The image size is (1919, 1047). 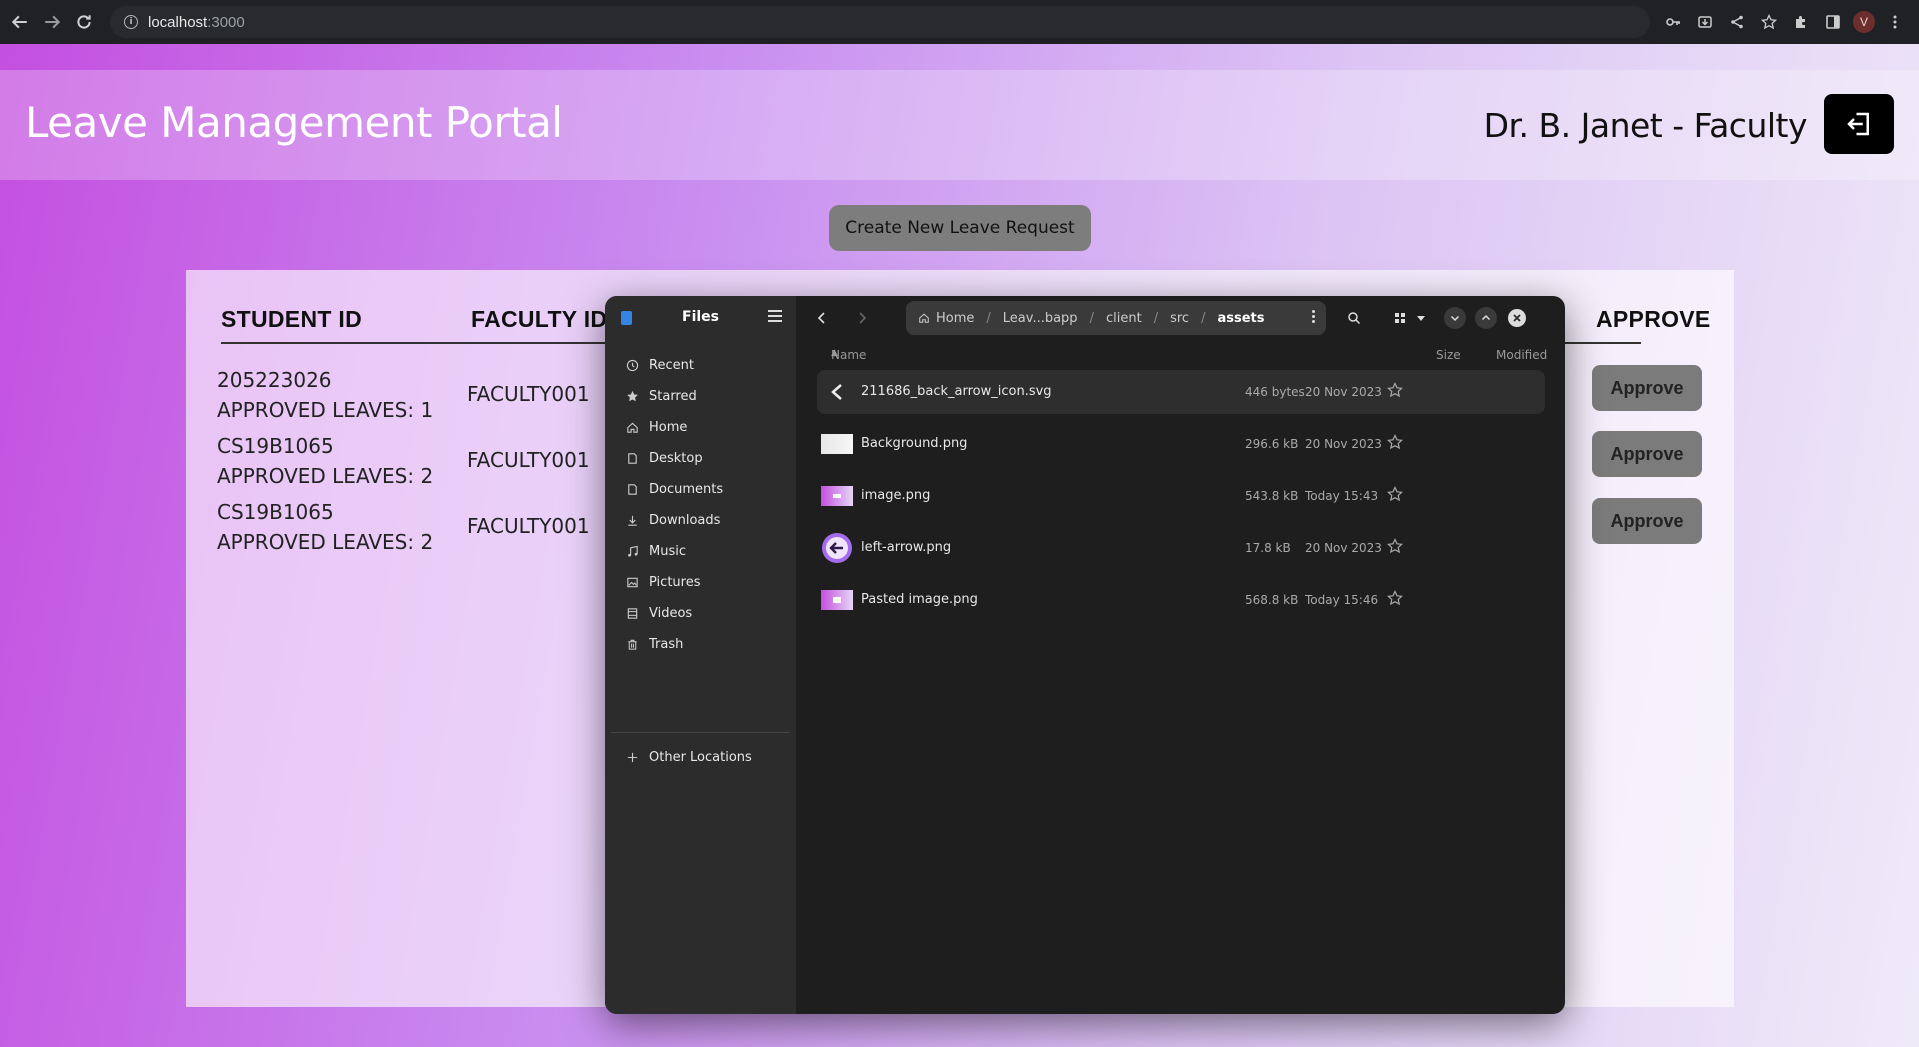 What do you see at coordinates (325, 542) in the screenshot?
I see `row-approved-leaves: APPROVED LEAVES: 2` at bounding box center [325, 542].